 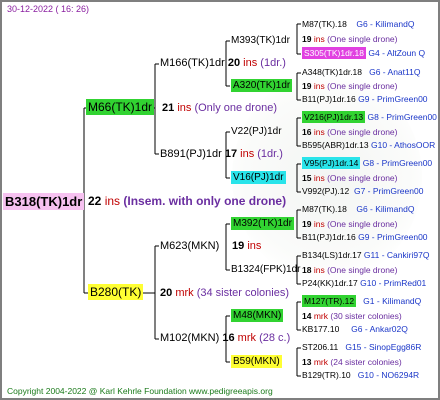 What do you see at coordinates (393, 283) in the screenshot?
I see `gen4-6-subcode: G10 - PrimRed01` at bounding box center [393, 283].